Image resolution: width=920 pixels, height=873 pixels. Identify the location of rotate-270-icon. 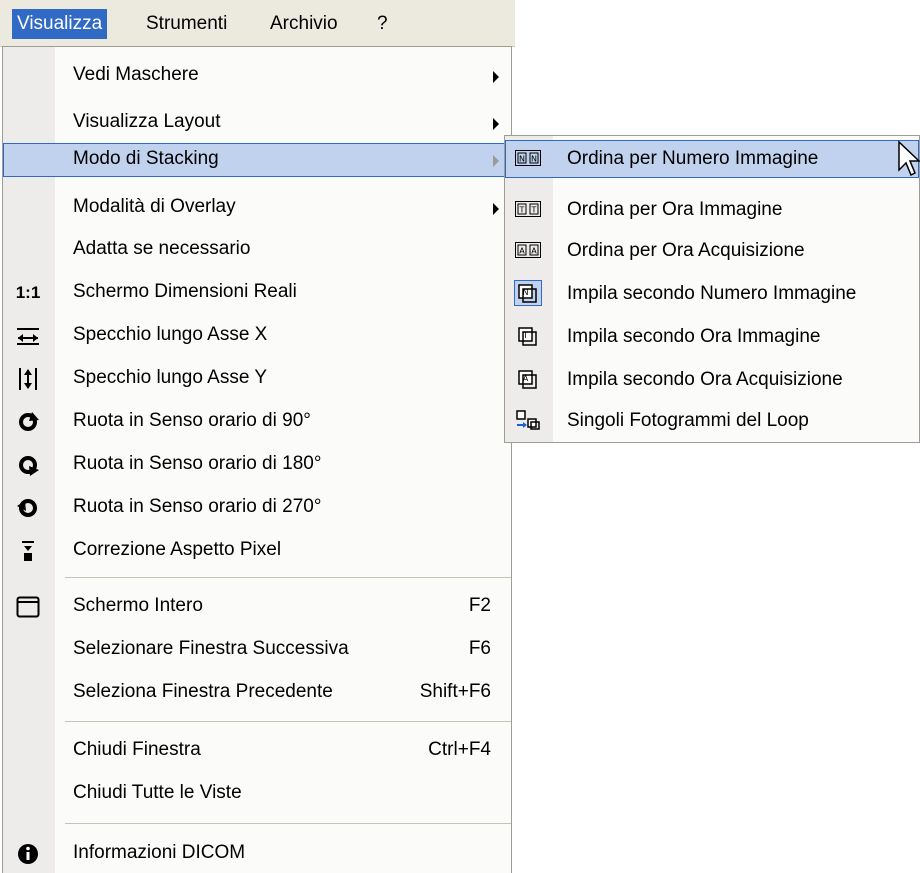
(28, 508).